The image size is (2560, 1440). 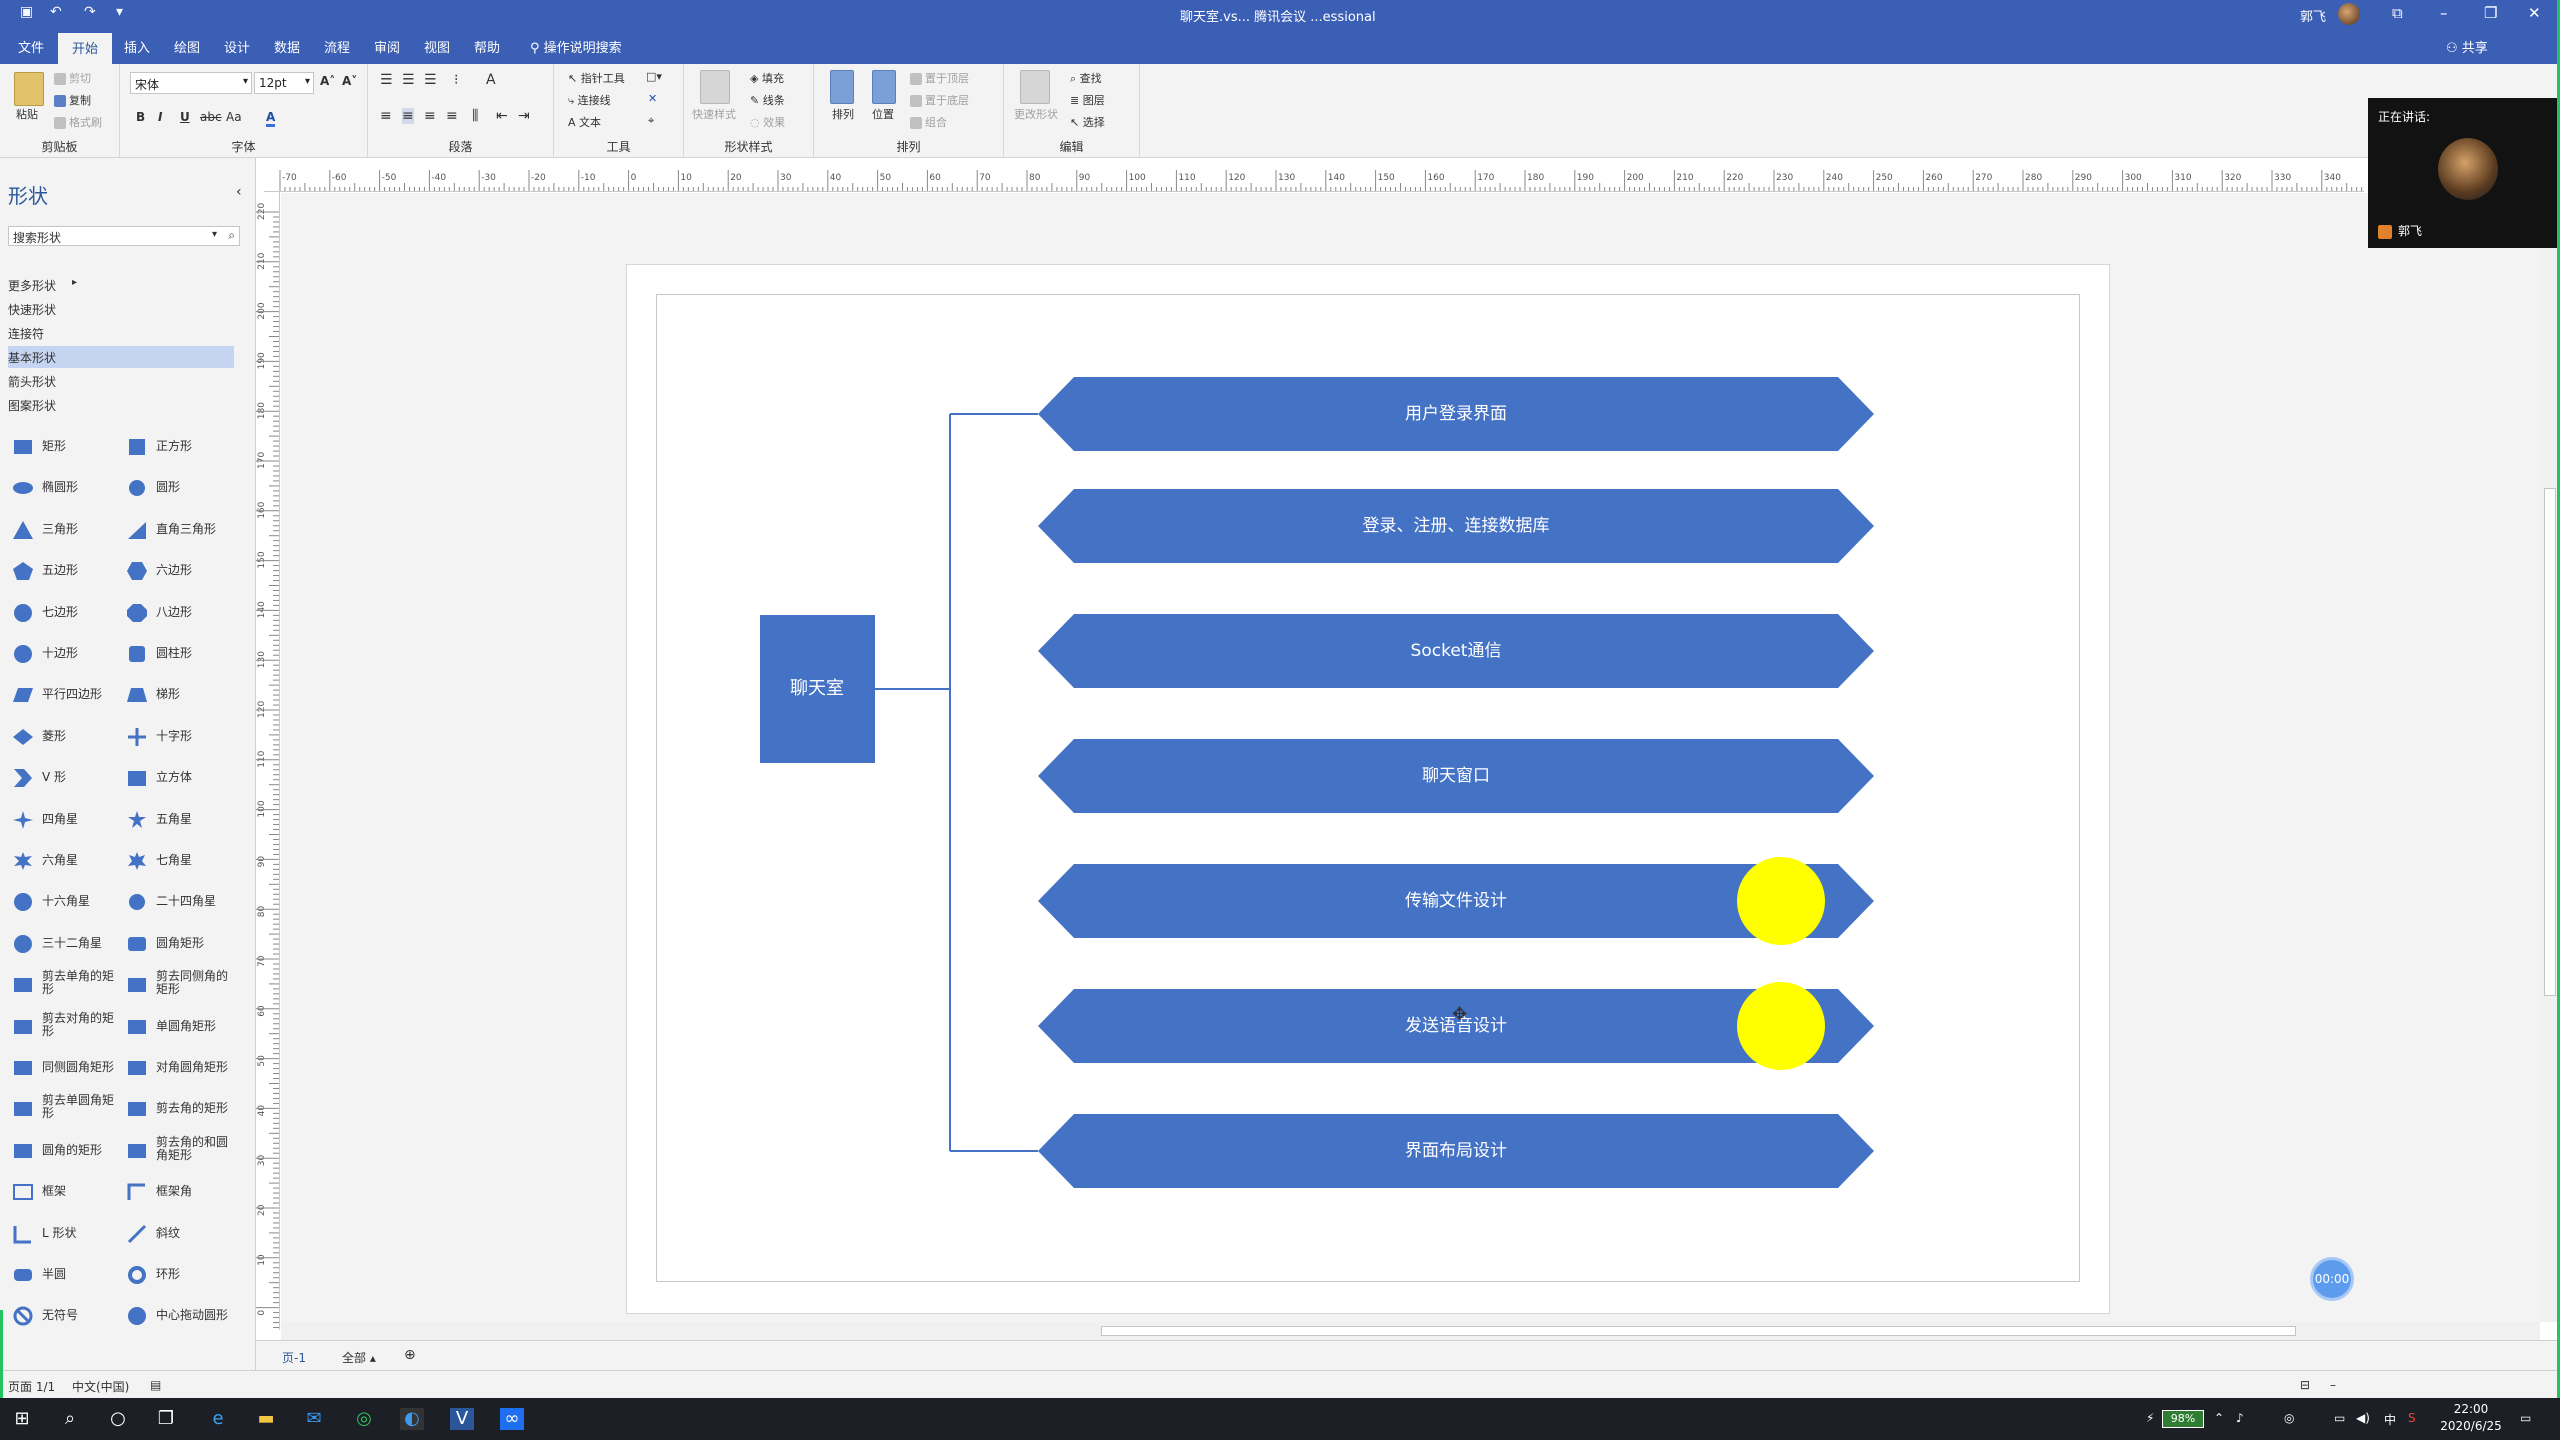 I want to click on shape-stencil-item: 单圆角矩形, so click(x=178, y=1027).